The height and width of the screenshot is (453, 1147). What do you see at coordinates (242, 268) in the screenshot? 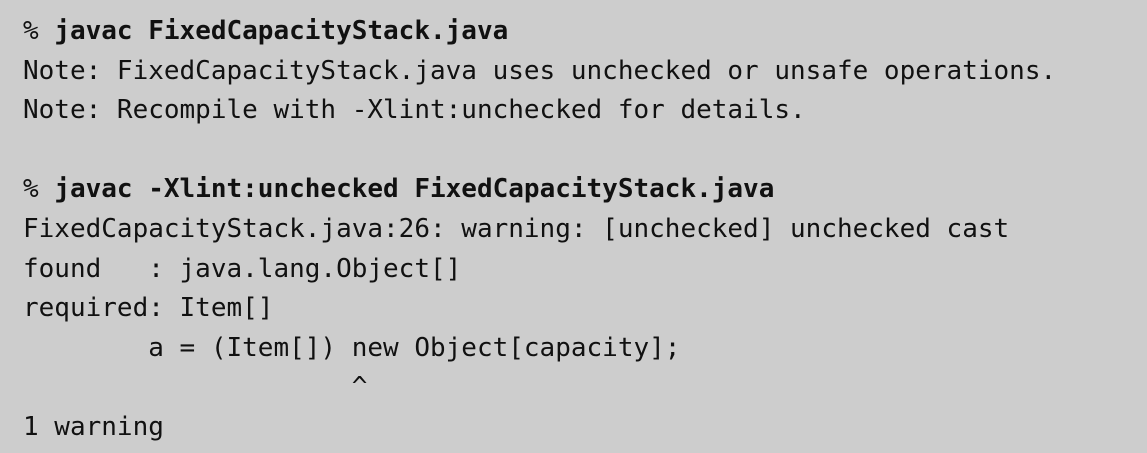
I see `output-line: found : java.lang.Object[]` at bounding box center [242, 268].